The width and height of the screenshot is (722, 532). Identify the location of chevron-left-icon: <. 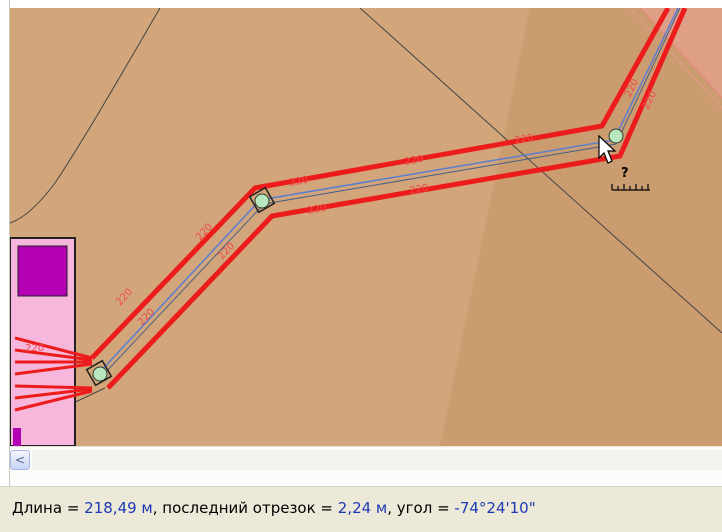
(20, 460).